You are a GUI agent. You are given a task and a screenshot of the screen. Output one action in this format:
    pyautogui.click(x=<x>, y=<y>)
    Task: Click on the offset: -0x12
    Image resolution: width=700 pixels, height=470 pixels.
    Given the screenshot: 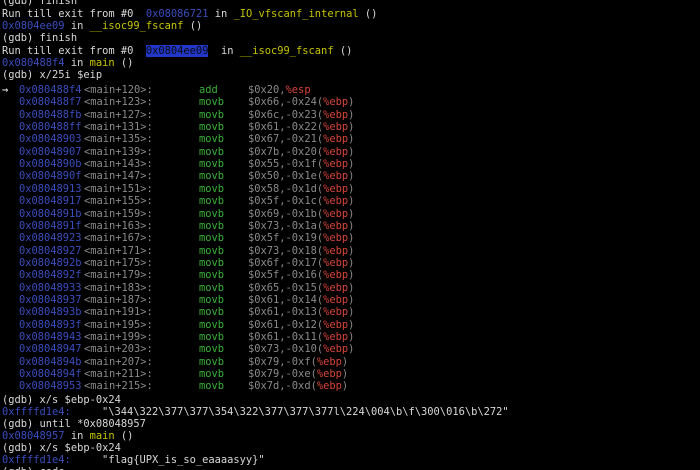 What is the action you would take?
    pyautogui.click(x=301, y=325)
    